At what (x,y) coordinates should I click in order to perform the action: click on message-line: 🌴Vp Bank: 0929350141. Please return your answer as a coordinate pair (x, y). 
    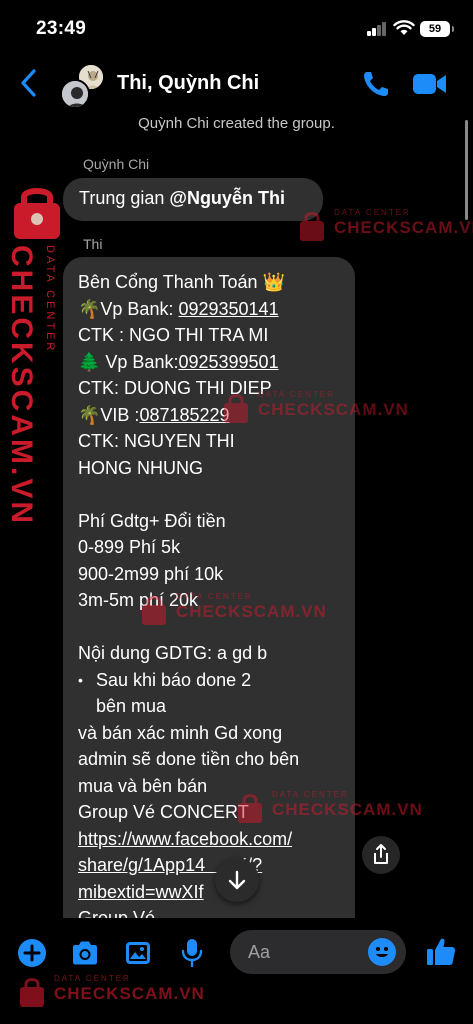
    Looking at the image, I should click on (209, 309).